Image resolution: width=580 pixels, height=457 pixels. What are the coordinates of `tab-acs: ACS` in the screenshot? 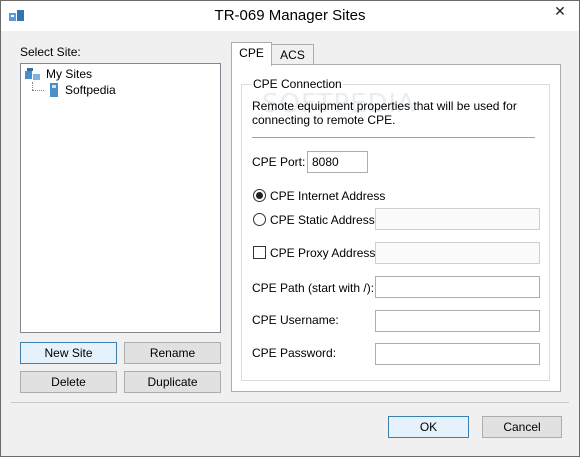 It's located at (292, 55).